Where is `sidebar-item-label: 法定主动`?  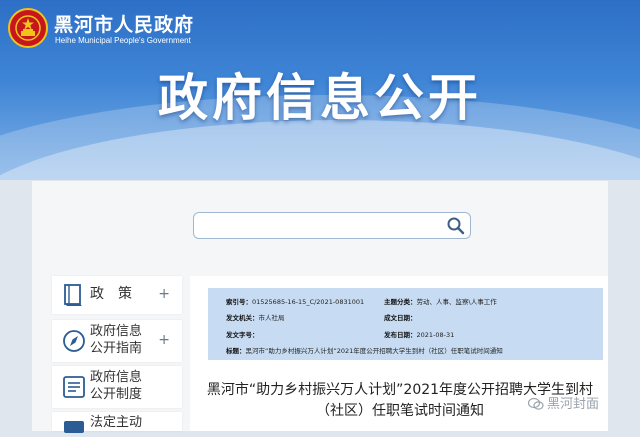 sidebar-item-label: 法定主动 is located at coordinates (116, 422).